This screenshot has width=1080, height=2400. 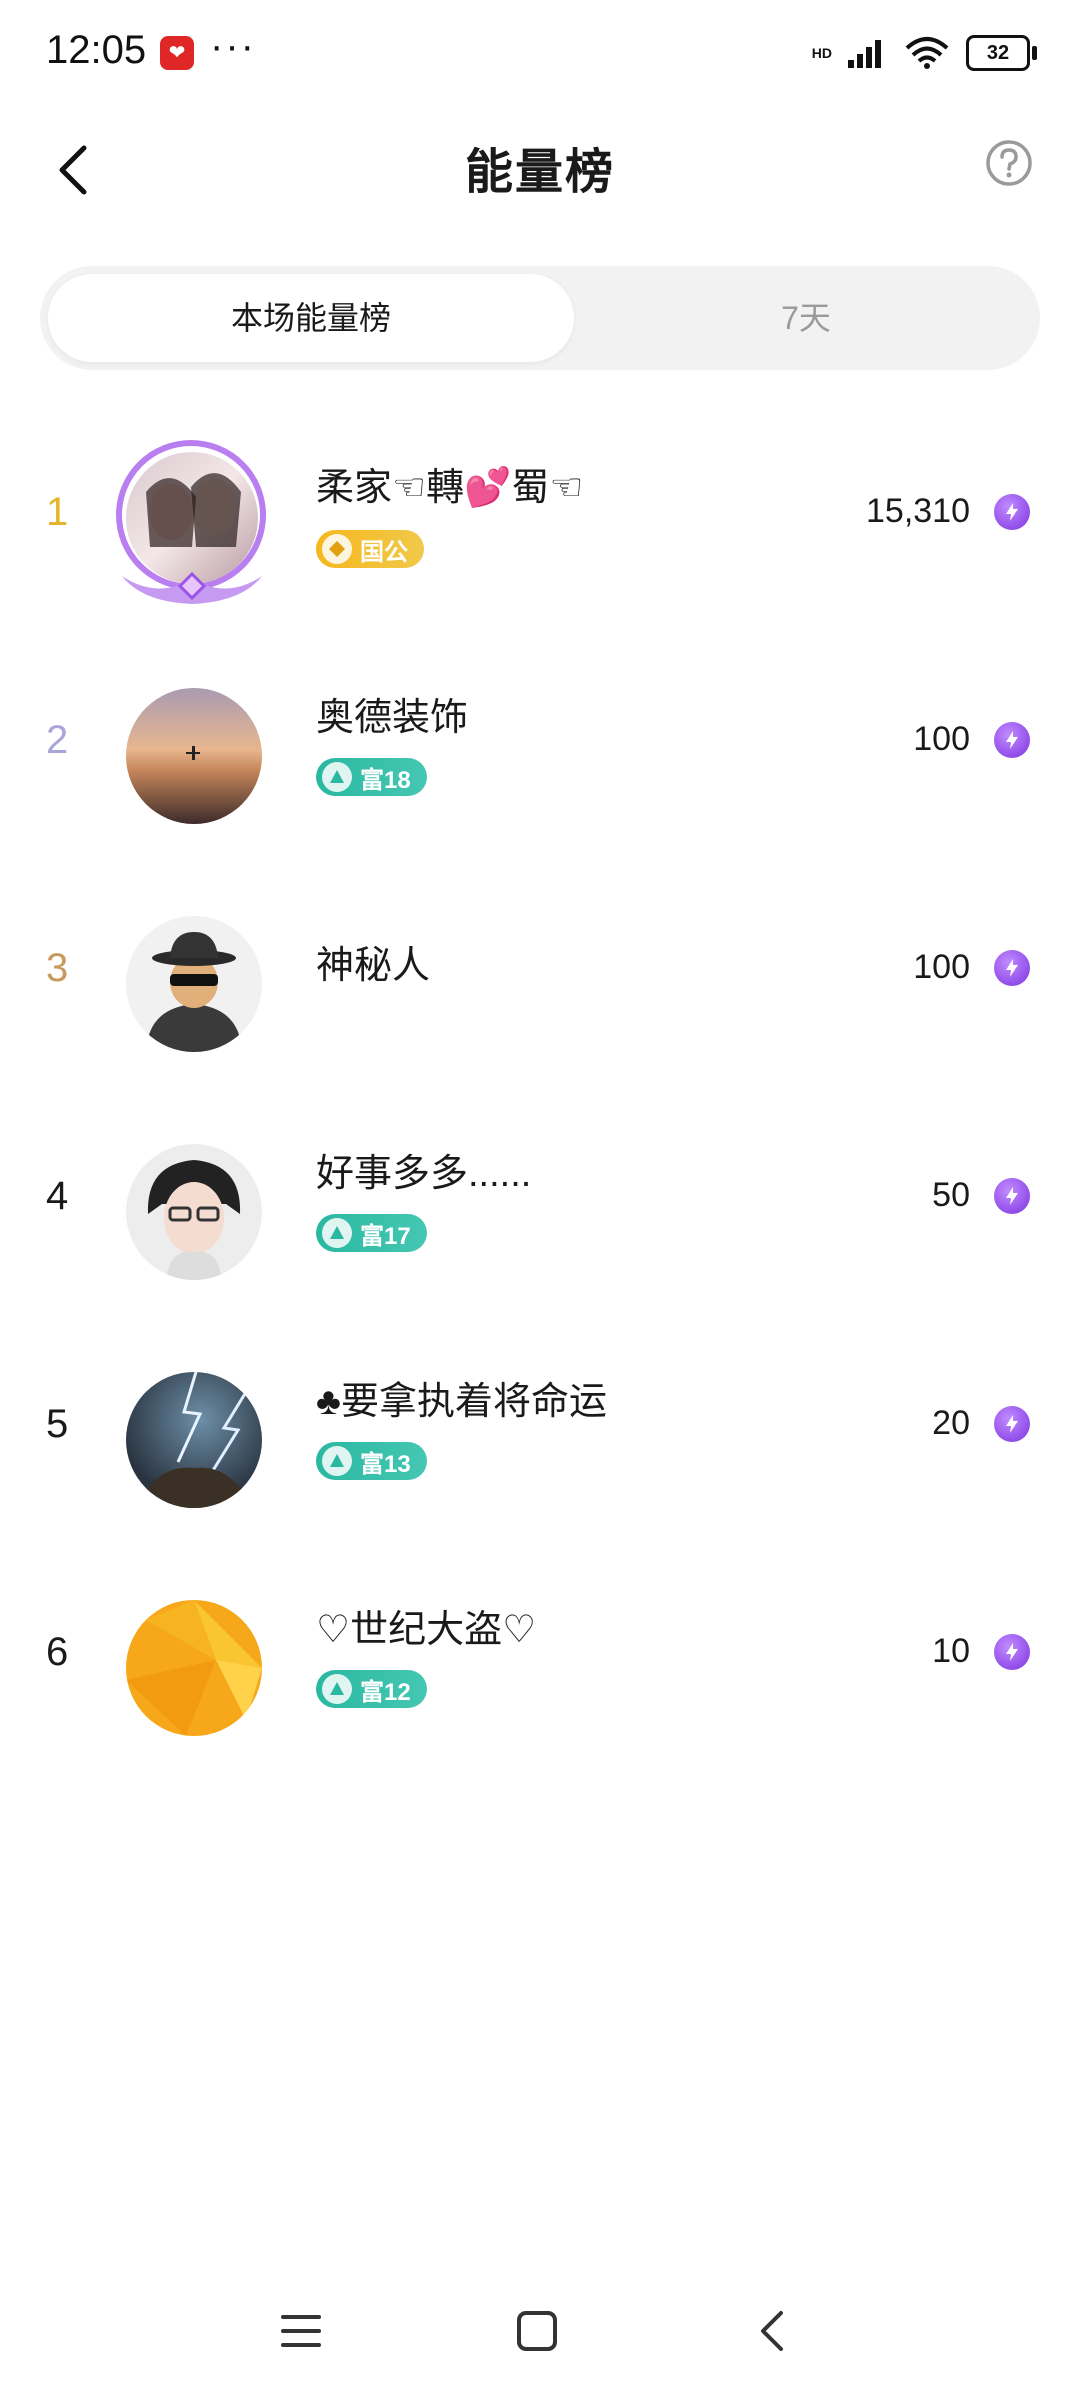 I want to click on rank-number: 6, so click(x=57, y=1652).